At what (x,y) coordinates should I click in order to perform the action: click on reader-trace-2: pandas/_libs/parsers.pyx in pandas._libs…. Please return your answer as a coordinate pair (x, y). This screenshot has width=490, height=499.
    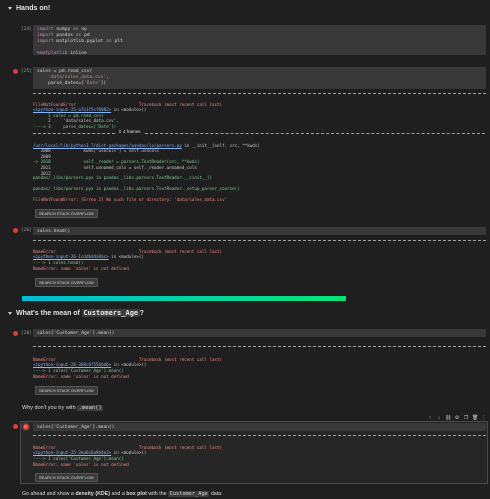
    Looking at the image, I should click on (136, 188).